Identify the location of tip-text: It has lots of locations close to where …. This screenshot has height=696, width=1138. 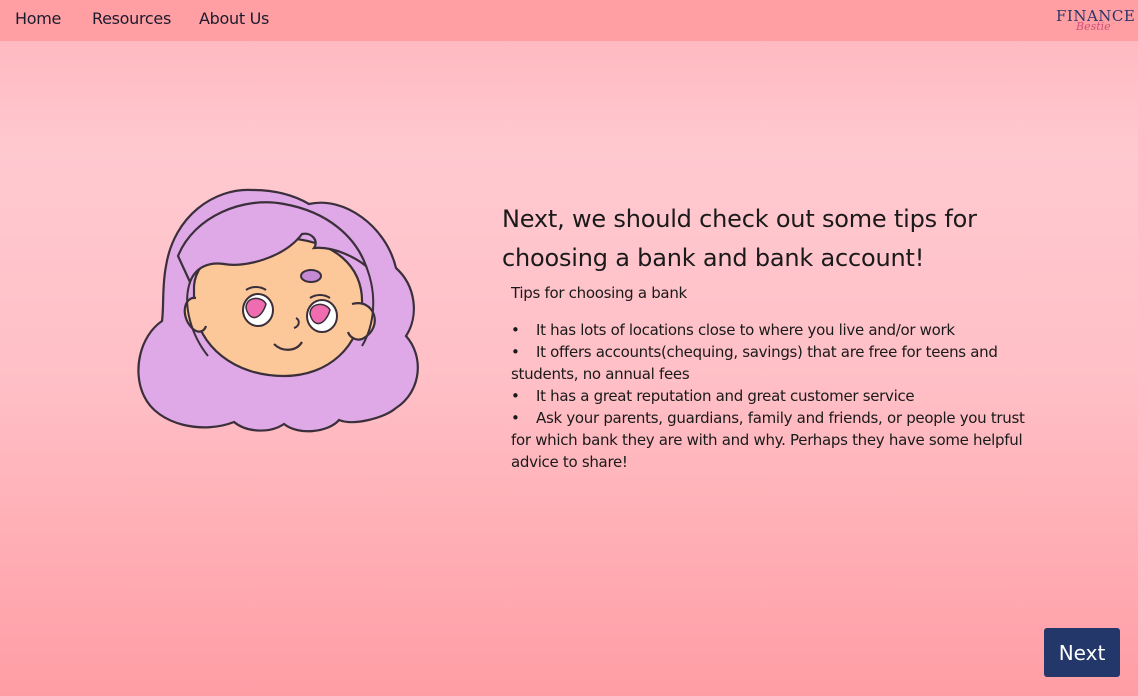
(745, 330).